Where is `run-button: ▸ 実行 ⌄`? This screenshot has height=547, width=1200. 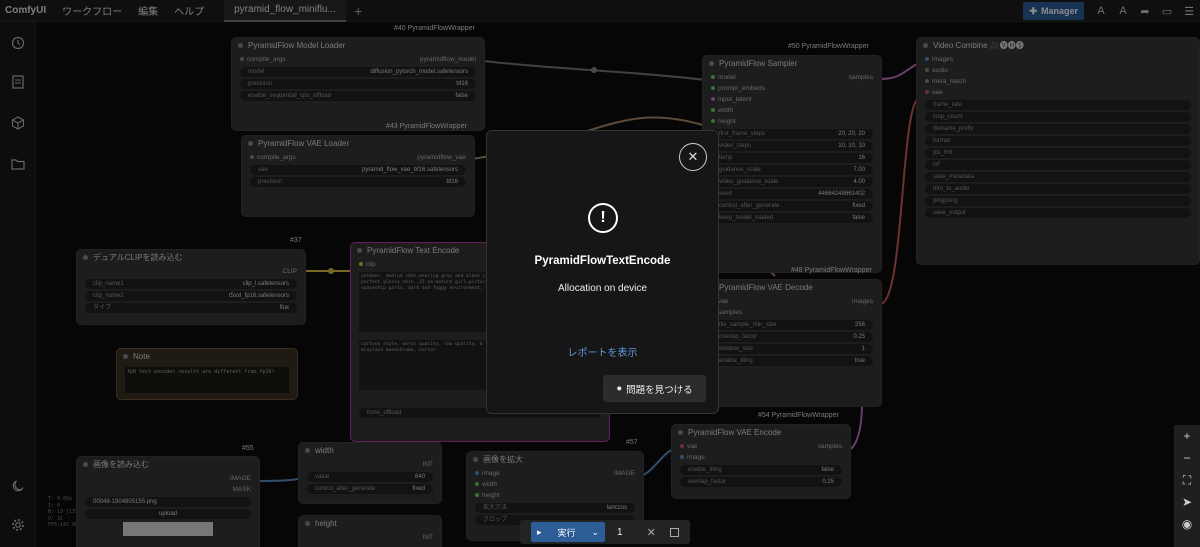
run-button: ▸ 実行 ⌄ is located at coordinates (568, 532).